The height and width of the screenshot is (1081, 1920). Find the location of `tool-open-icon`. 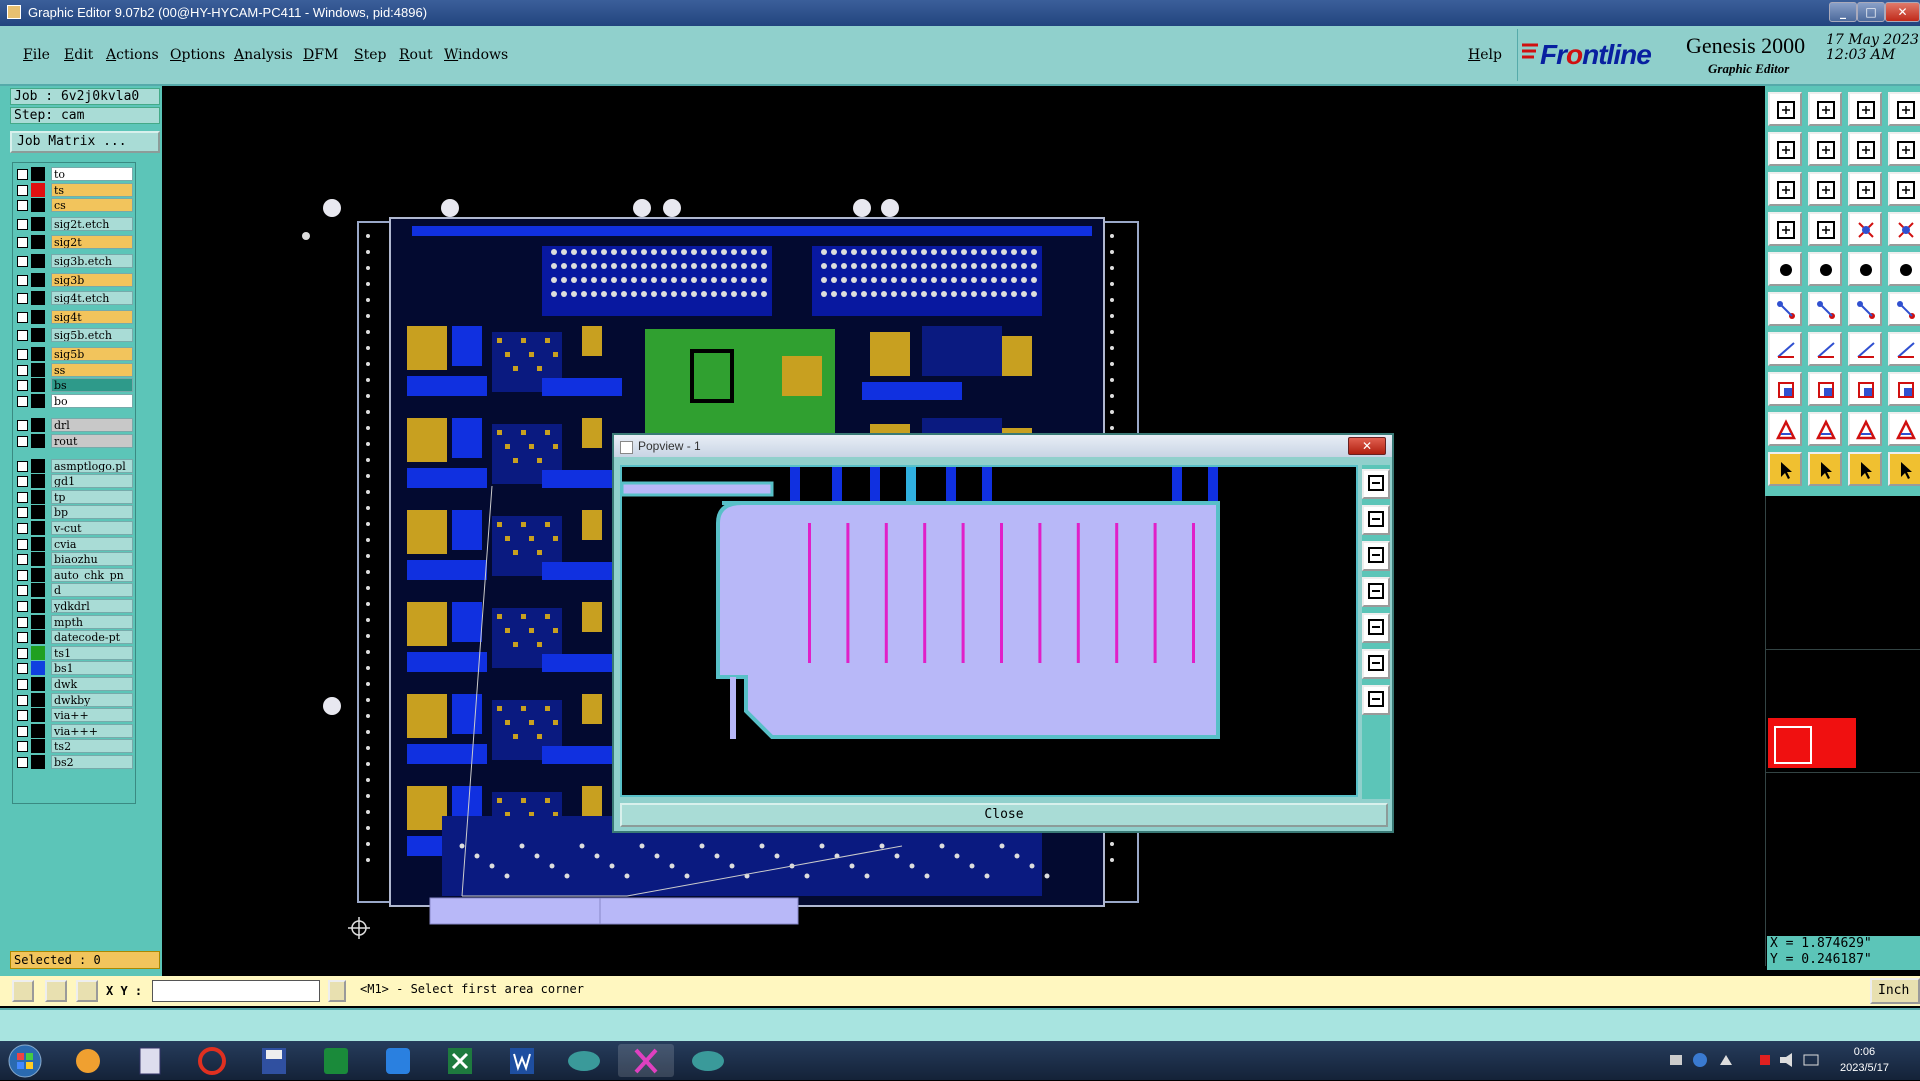

tool-open-icon is located at coordinates (1785, 109).